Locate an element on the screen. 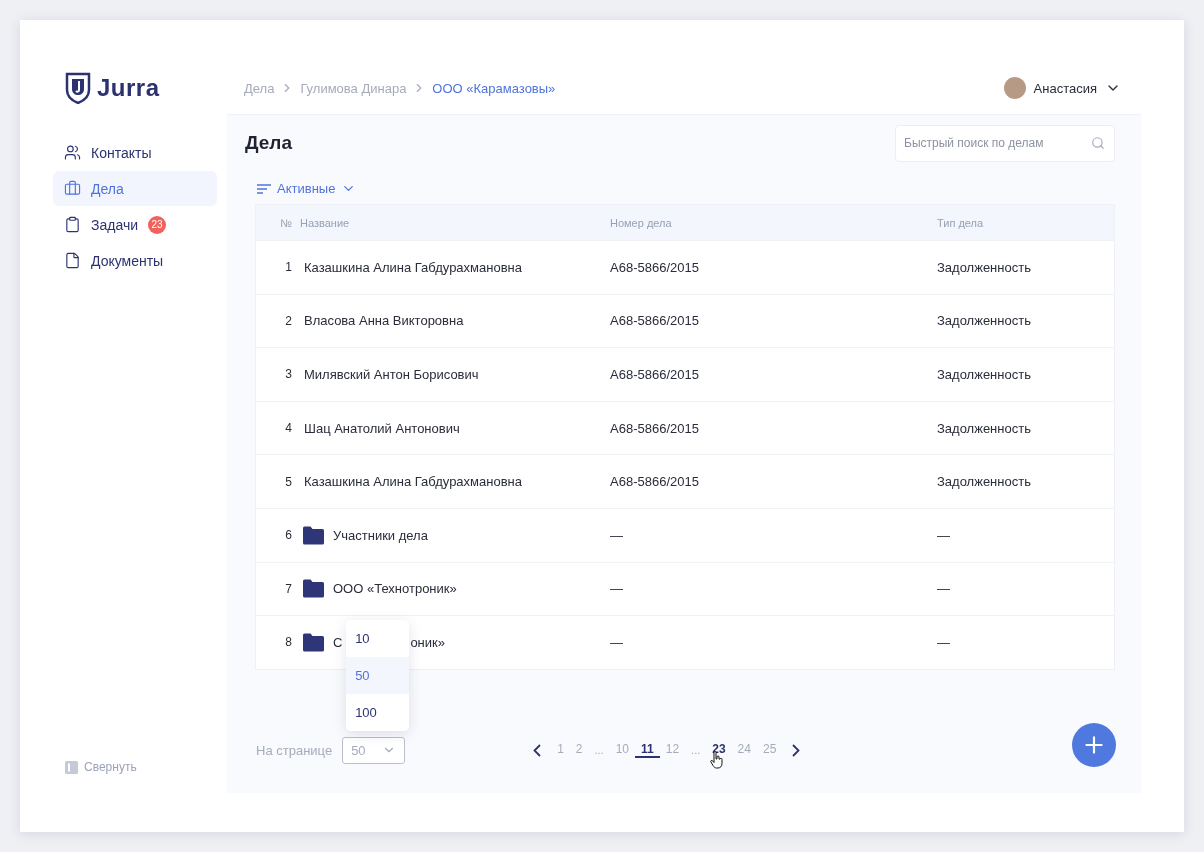 Image resolution: width=1204 pixels, height=852 pixels. menu-option: 50 is located at coordinates (378, 675).